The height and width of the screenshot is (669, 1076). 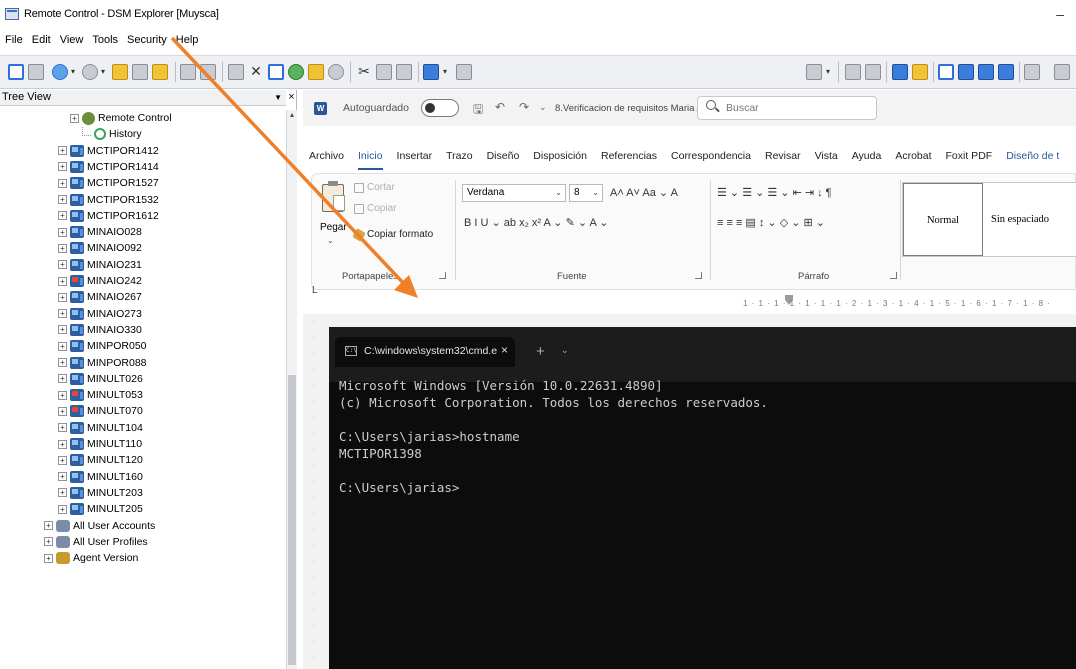 What do you see at coordinates (100, 477) in the screenshot?
I see `tree-item: + MINULT160` at bounding box center [100, 477].